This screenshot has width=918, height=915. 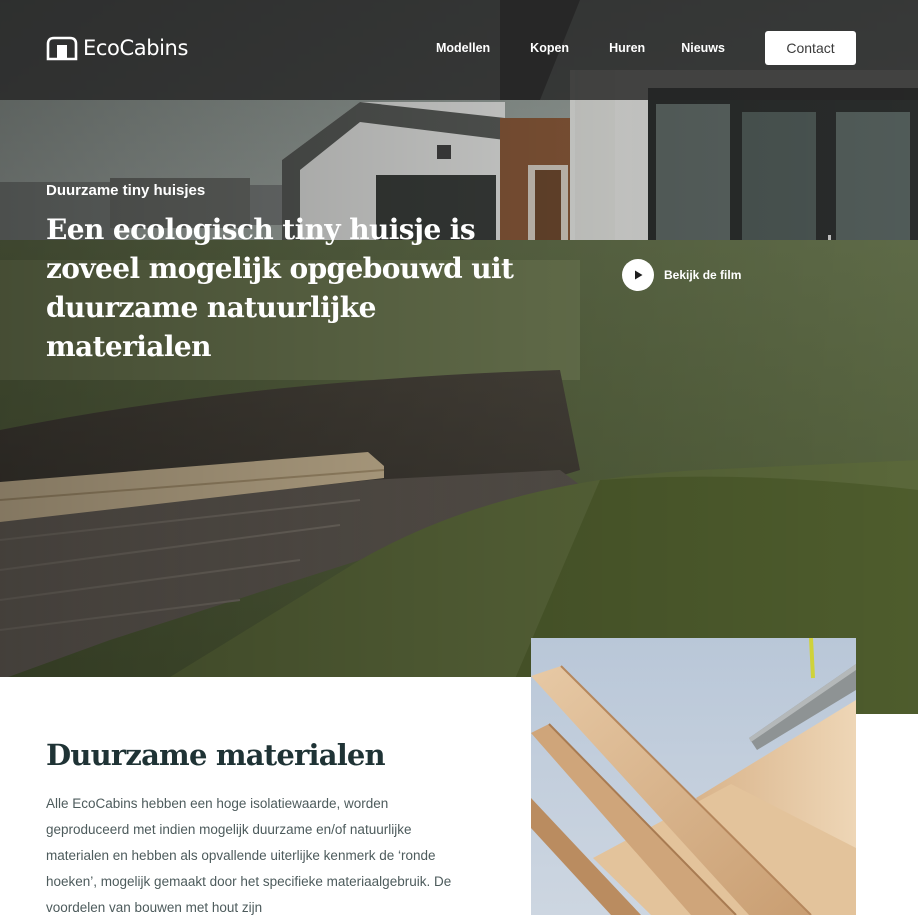 I want to click on nav-item-kopen: Kopen, so click(x=549, y=48).